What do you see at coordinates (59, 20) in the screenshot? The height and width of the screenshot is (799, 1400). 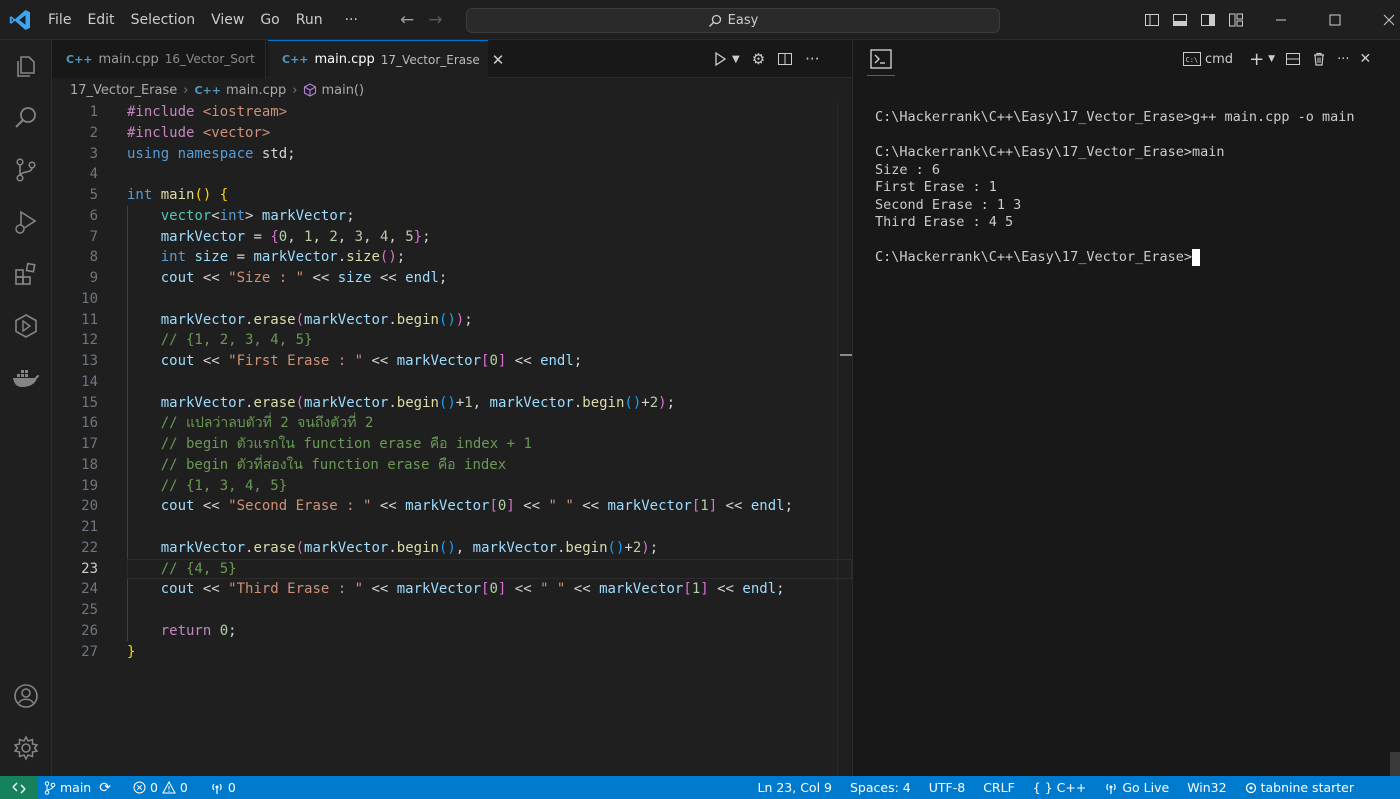 I see `menu-file: File` at bounding box center [59, 20].